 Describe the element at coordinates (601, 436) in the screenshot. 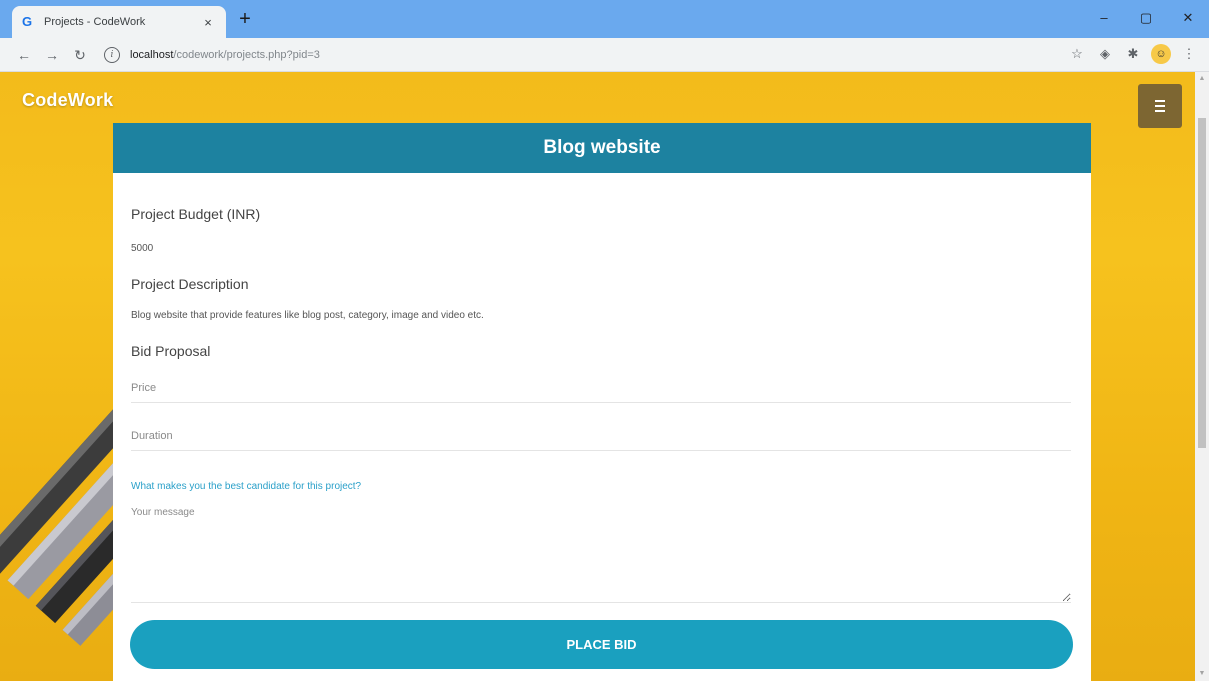

I see `duration-input` at that location.